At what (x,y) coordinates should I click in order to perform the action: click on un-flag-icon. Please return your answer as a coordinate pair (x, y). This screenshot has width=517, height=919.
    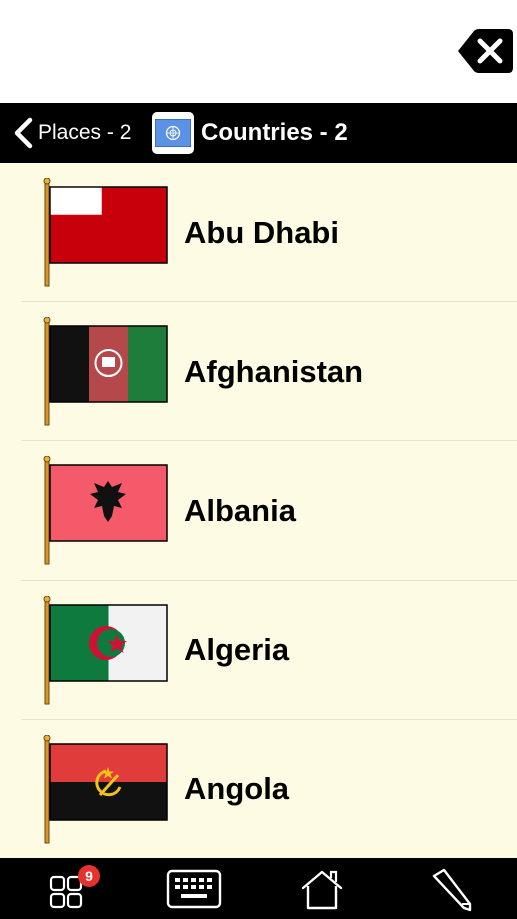
    Looking at the image, I should click on (173, 133).